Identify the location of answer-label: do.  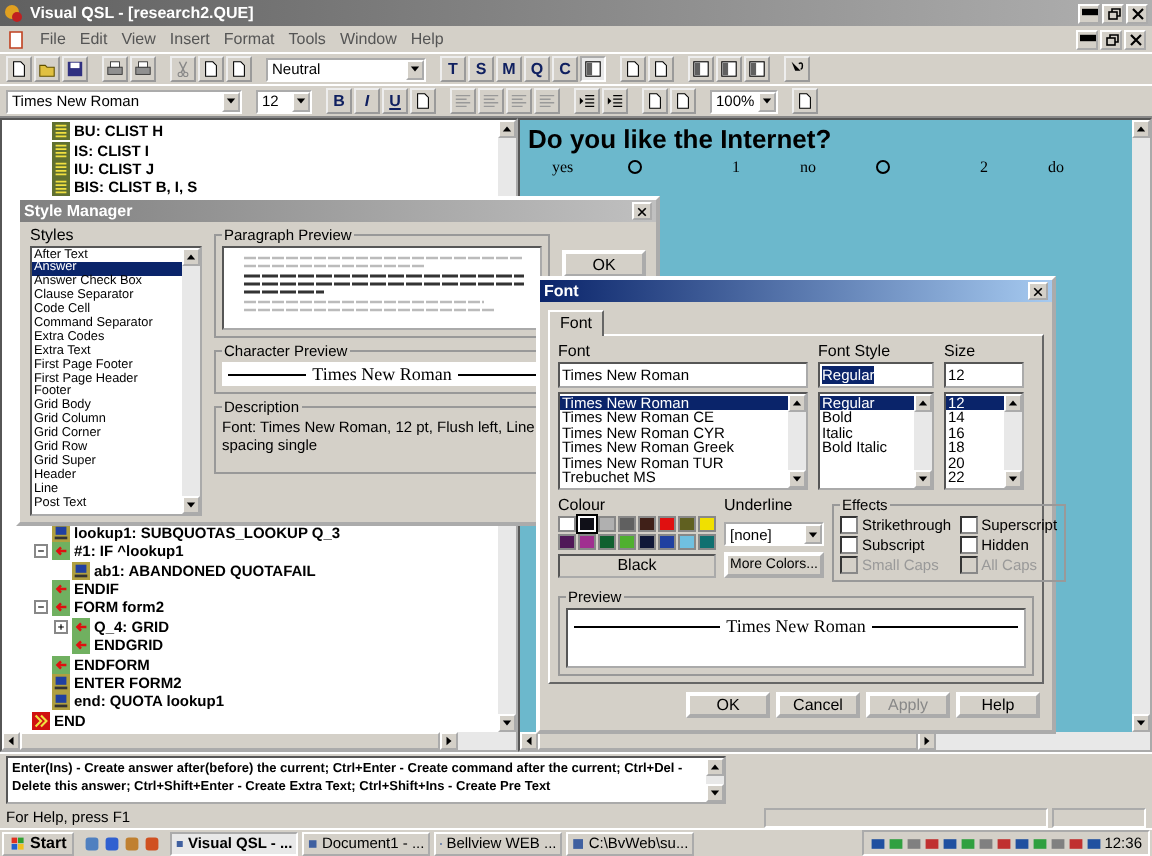
(1057, 167).